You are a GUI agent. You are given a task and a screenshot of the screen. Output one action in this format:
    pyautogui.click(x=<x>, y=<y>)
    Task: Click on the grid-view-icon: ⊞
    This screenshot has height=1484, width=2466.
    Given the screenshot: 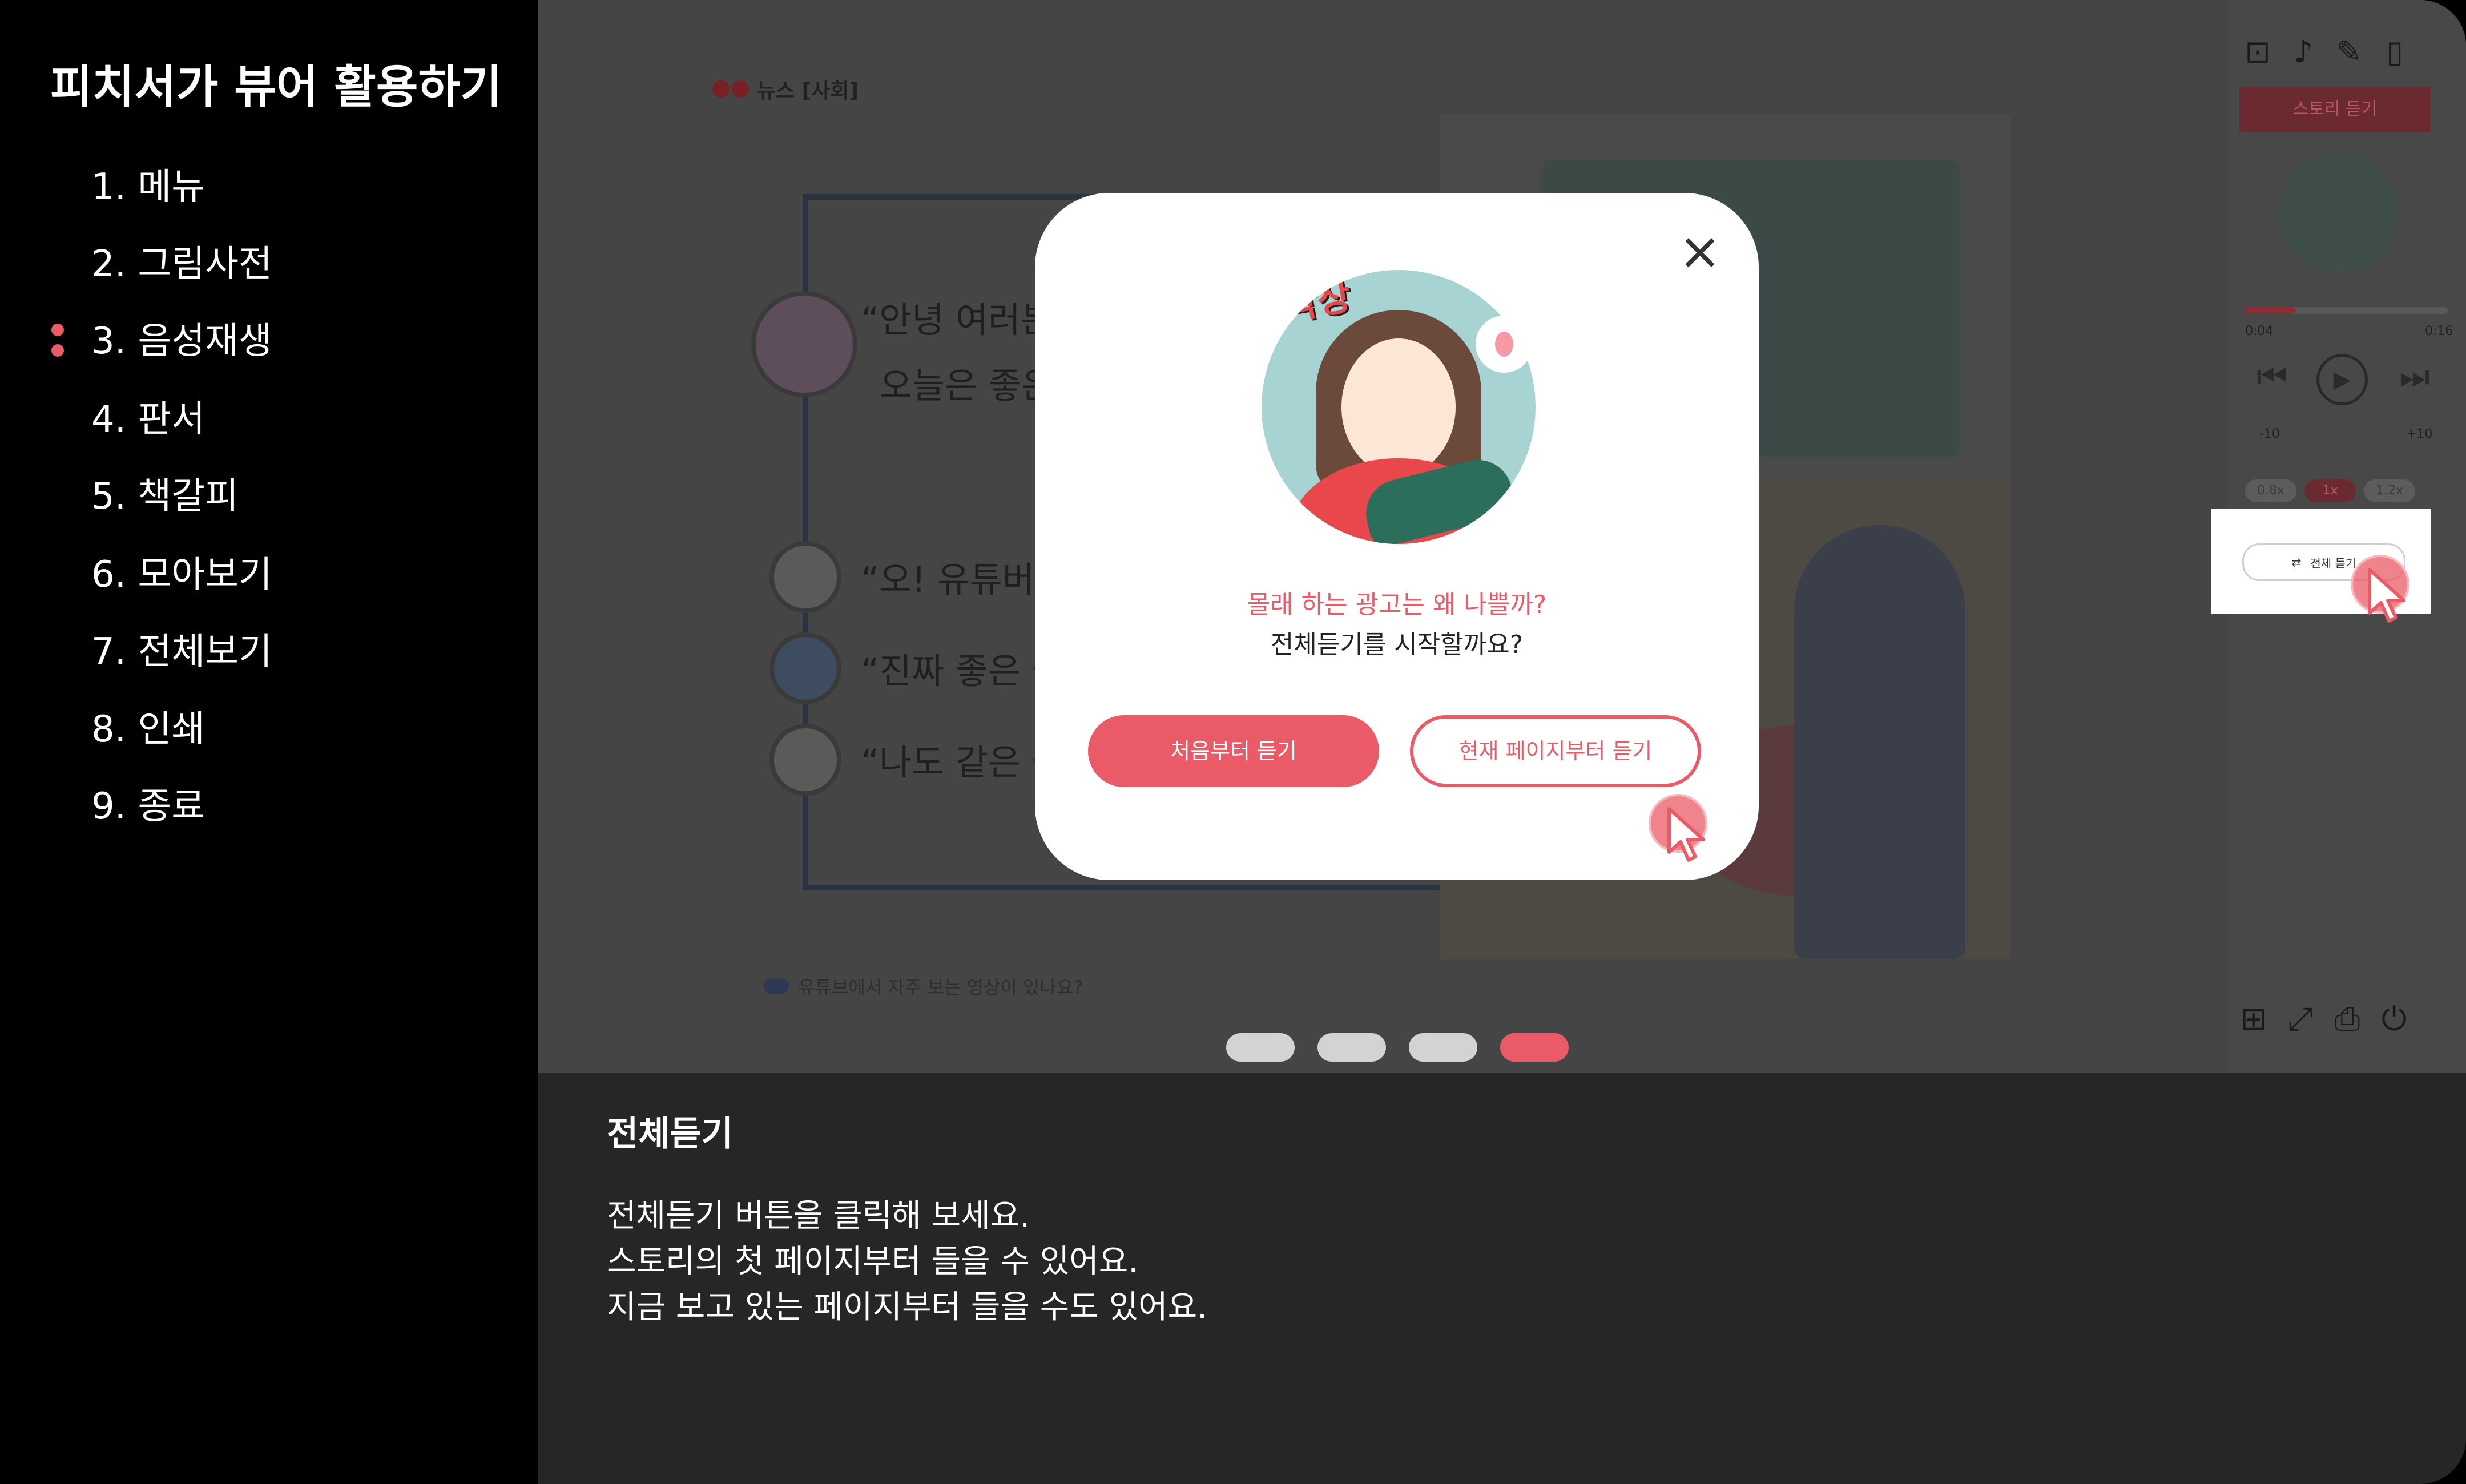 What is the action you would take?
    pyautogui.click(x=2254, y=1019)
    